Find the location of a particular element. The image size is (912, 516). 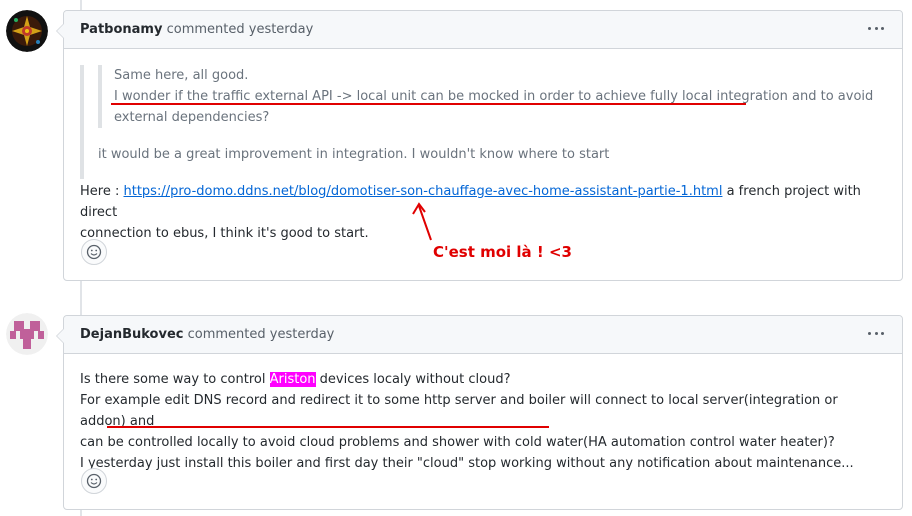

quote-line: Same here, all good. is located at coordinates (181, 75).